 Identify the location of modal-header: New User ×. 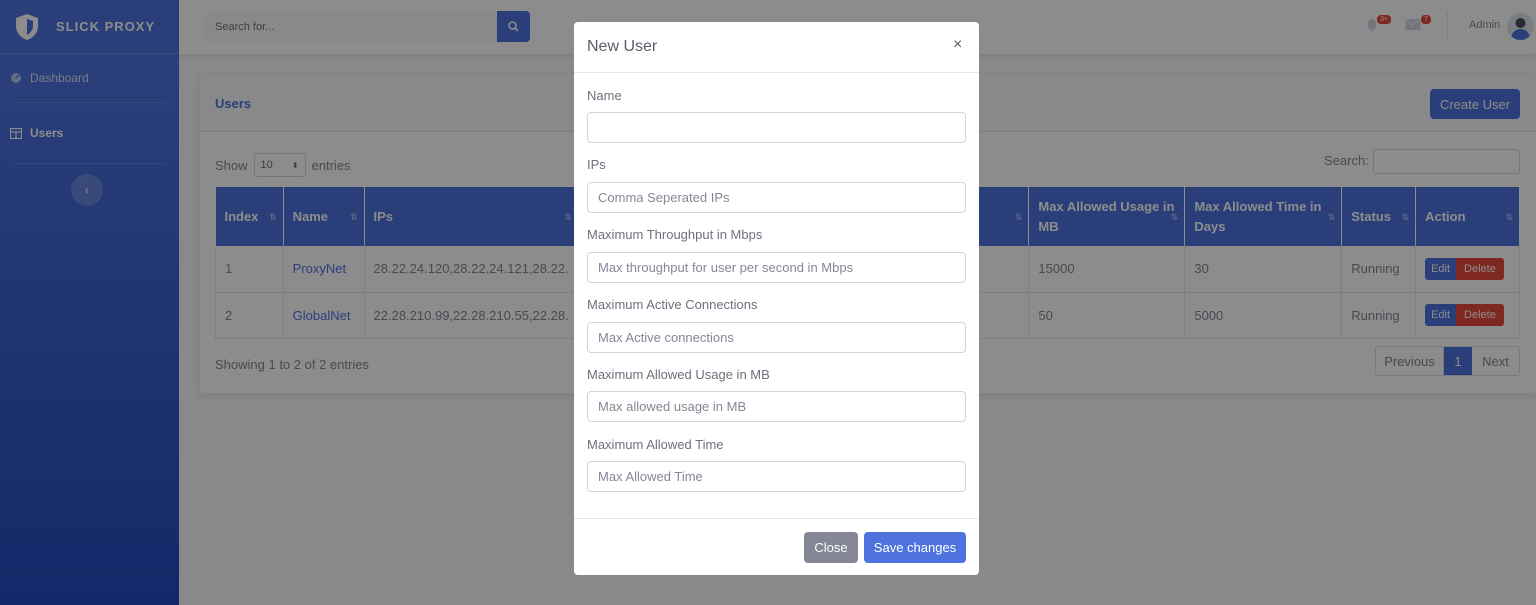
(776, 47).